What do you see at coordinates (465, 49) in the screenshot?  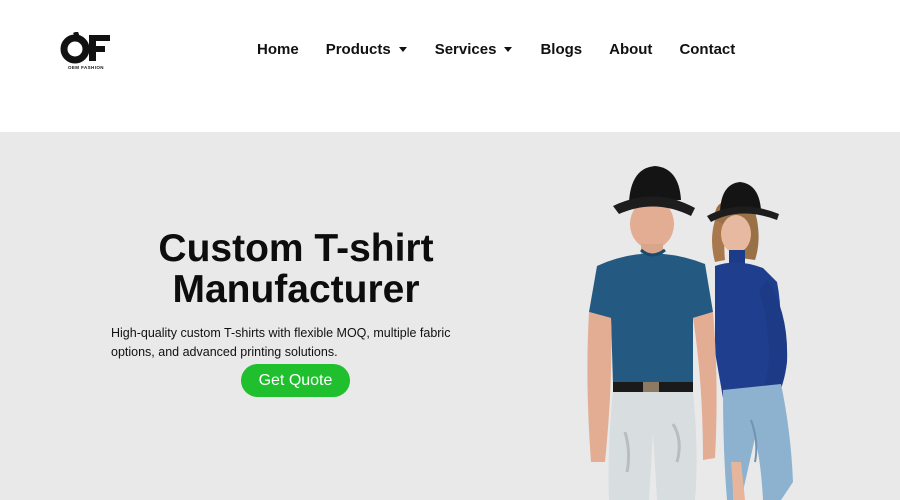 I see `nav-item-label: Services` at bounding box center [465, 49].